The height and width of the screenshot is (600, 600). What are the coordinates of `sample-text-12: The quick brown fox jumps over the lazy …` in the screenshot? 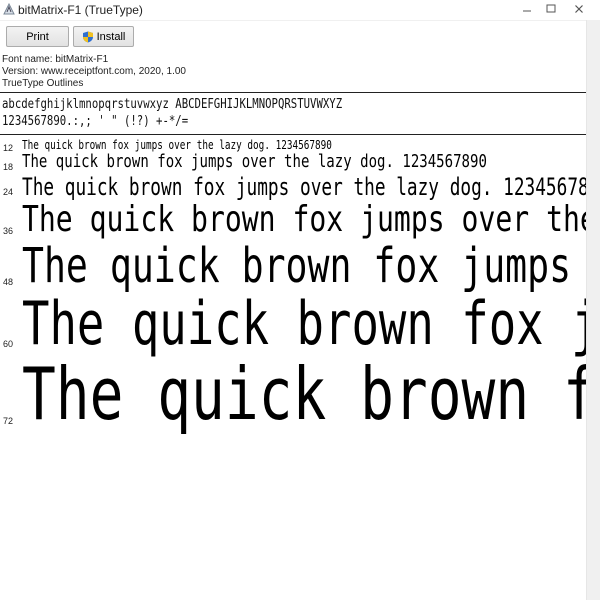 It's located at (177, 145).